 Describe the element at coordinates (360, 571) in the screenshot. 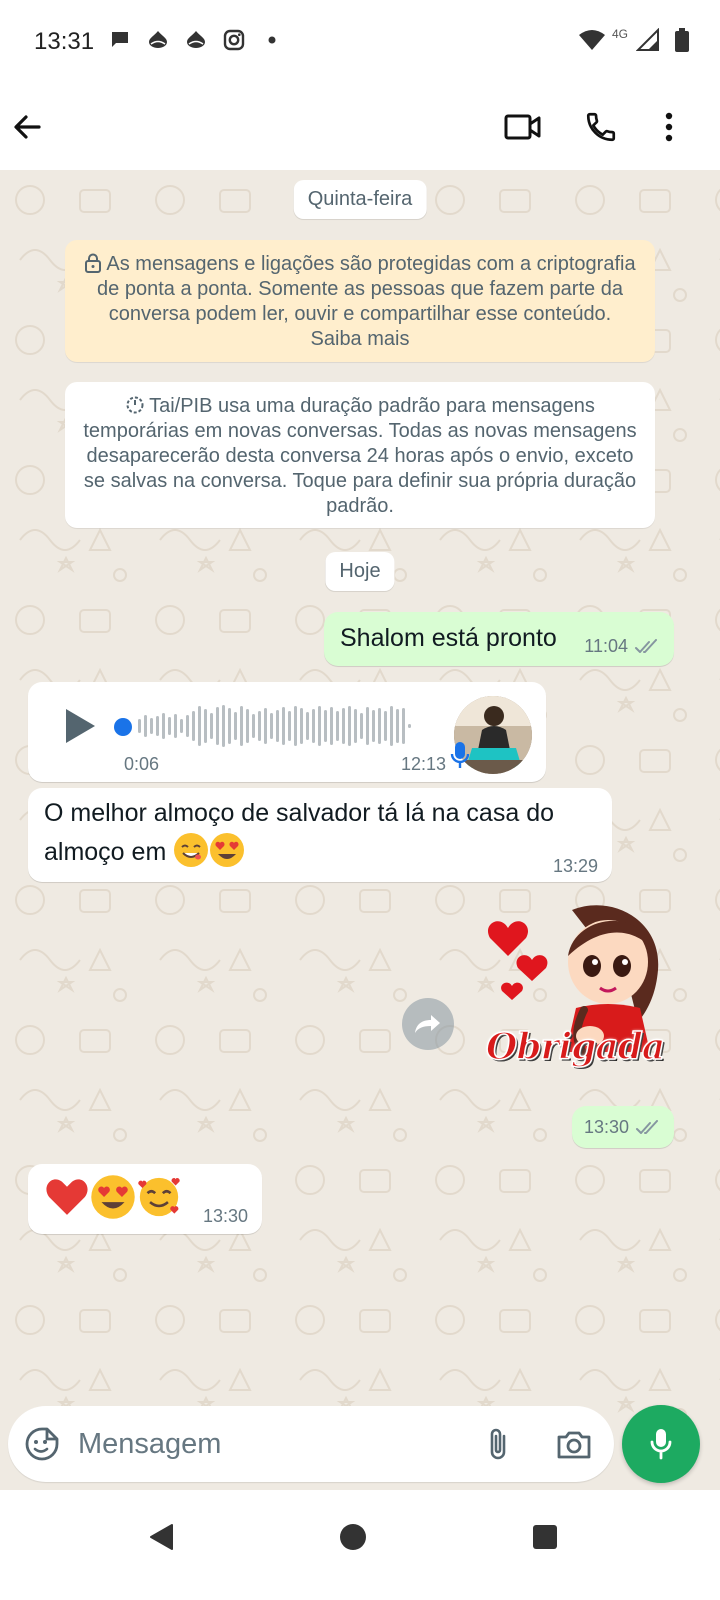

I see `date-chip-today: Hoje` at that location.